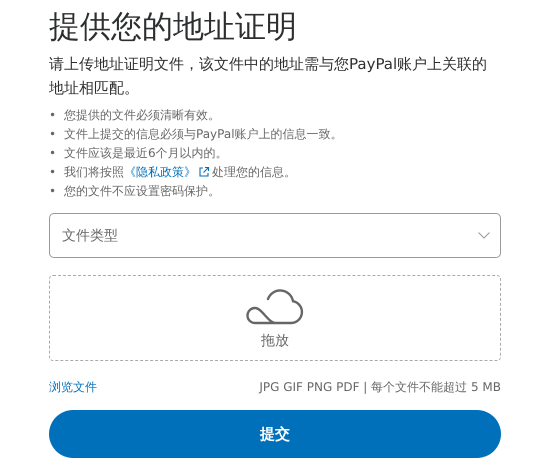 The height and width of the screenshot is (459, 540). Describe the element at coordinates (380, 387) in the screenshot. I see `file-hint: JPG GIF PNG PDF | 每个文件不能超过 5 MB` at that location.